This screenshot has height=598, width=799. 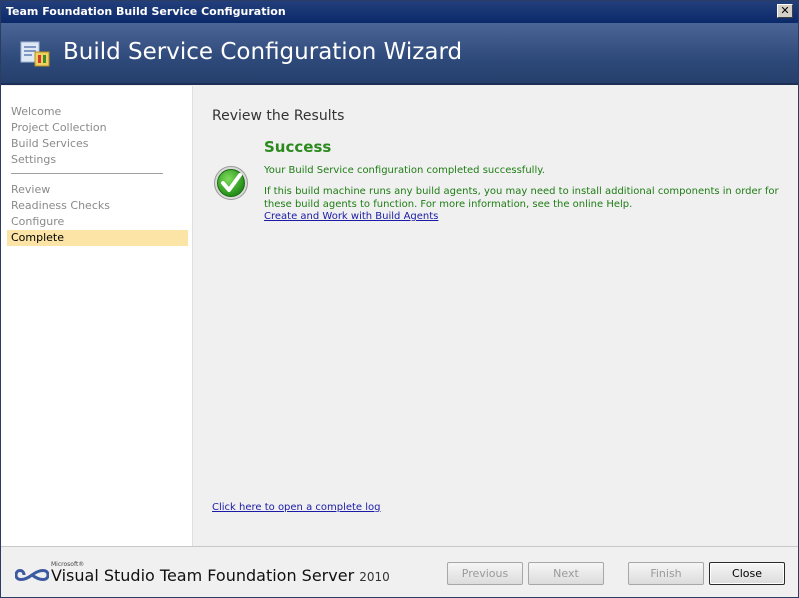 What do you see at coordinates (97, 238) in the screenshot?
I see `sidebar-item-complete: Complete` at bounding box center [97, 238].